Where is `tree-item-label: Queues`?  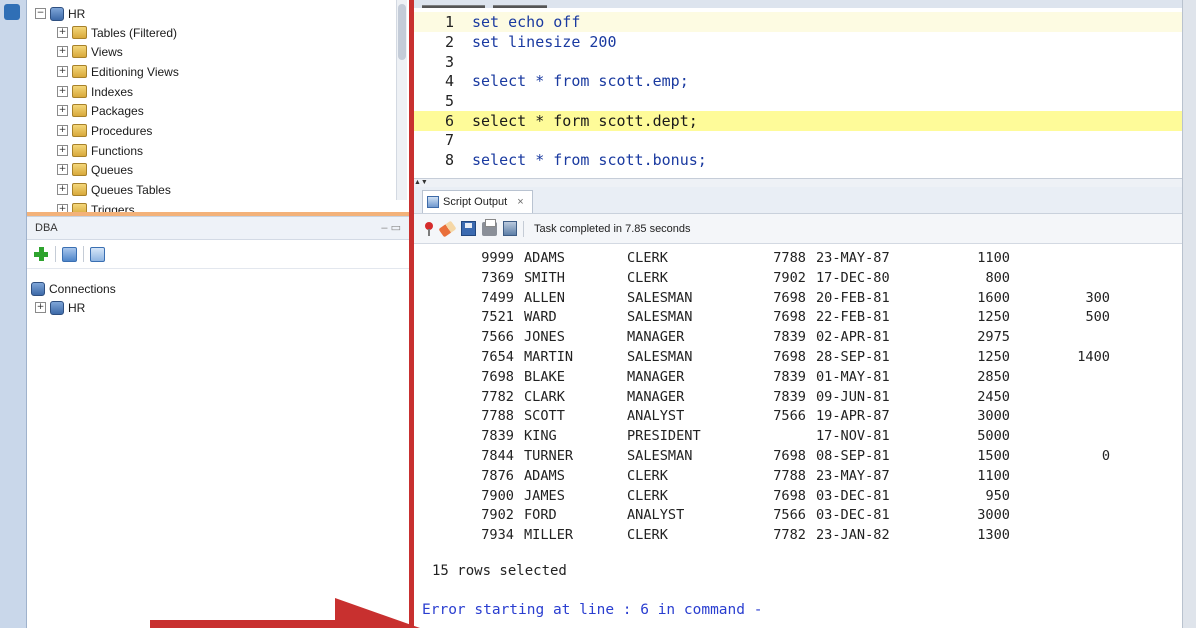 tree-item-label: Queues is located at coordinates (112, 169).